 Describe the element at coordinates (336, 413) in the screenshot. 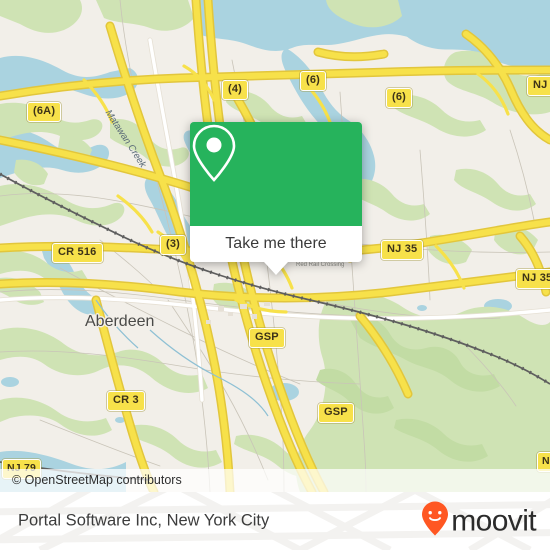

I see `road-shield-gsp-lower: GSP` at that location.